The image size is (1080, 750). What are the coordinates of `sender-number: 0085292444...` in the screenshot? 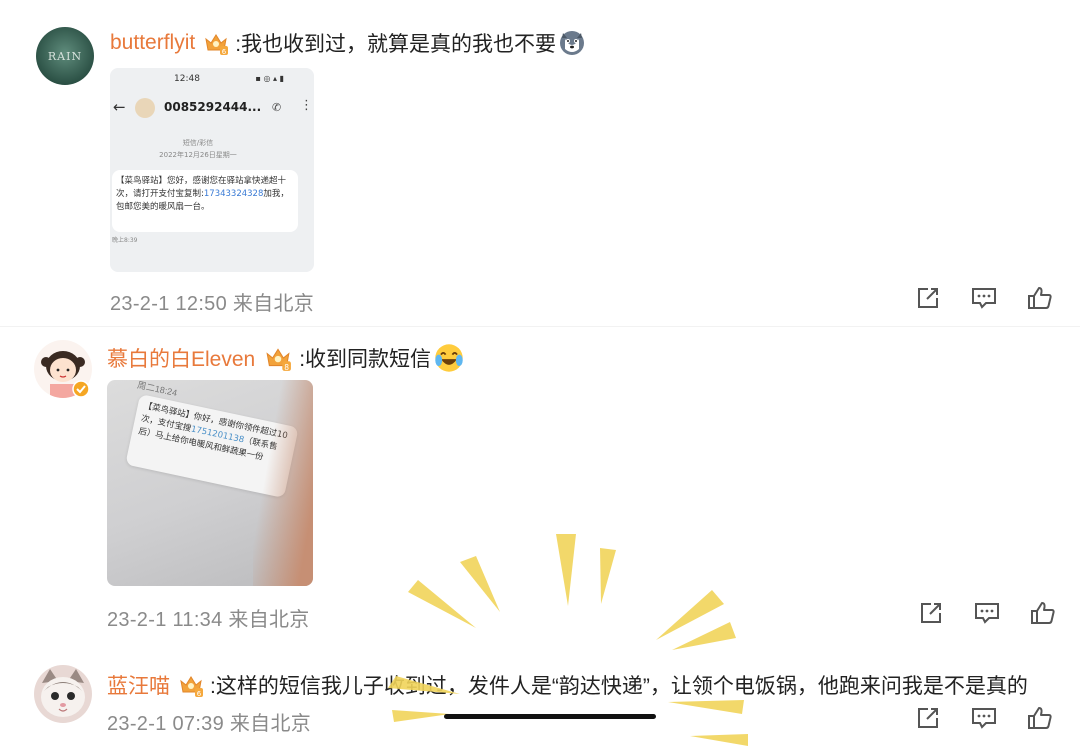 It's located at (213, 107).